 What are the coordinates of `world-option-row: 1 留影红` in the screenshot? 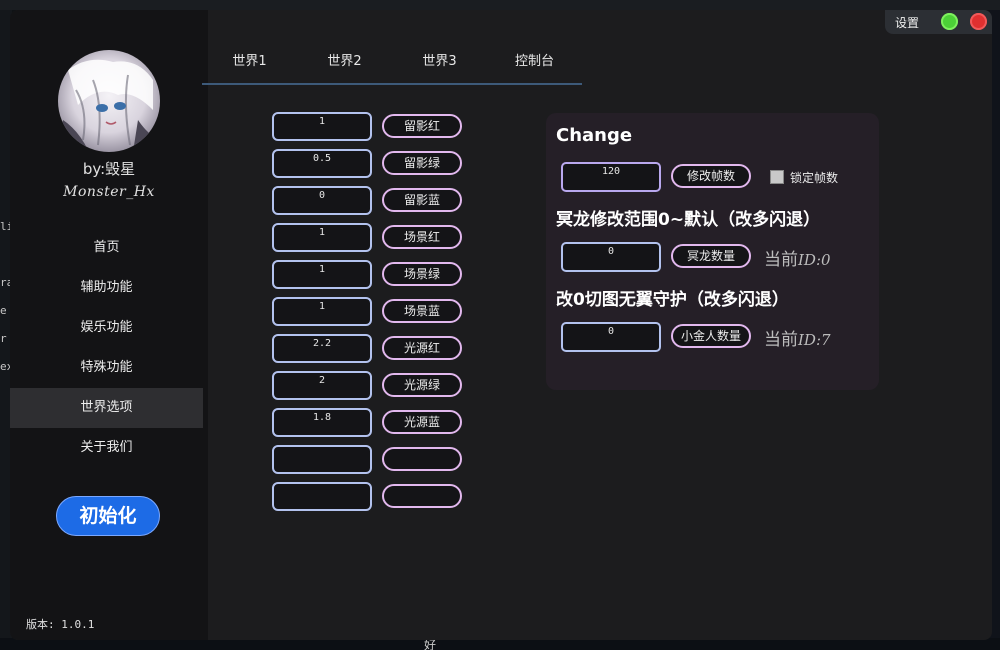 It's located at (372, 126).